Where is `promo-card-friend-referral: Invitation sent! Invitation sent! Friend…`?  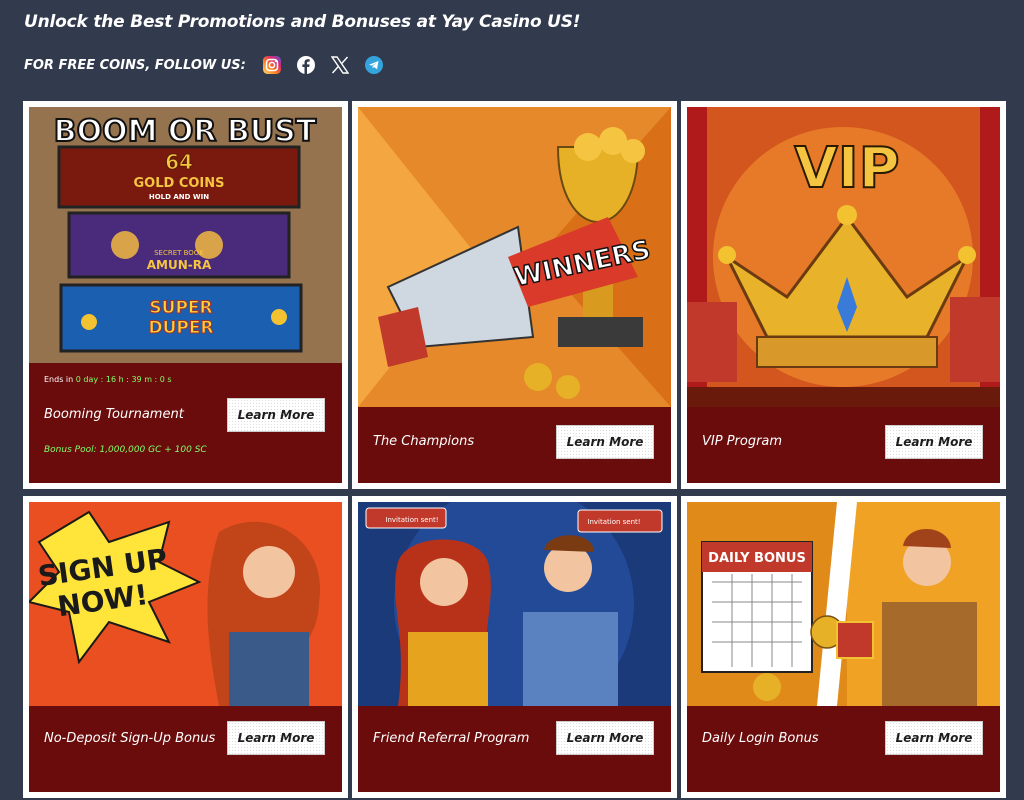 promo-card-friend-referral: Invitation sent! Invitation sent! Friend… is located at coordinates (514, 647).